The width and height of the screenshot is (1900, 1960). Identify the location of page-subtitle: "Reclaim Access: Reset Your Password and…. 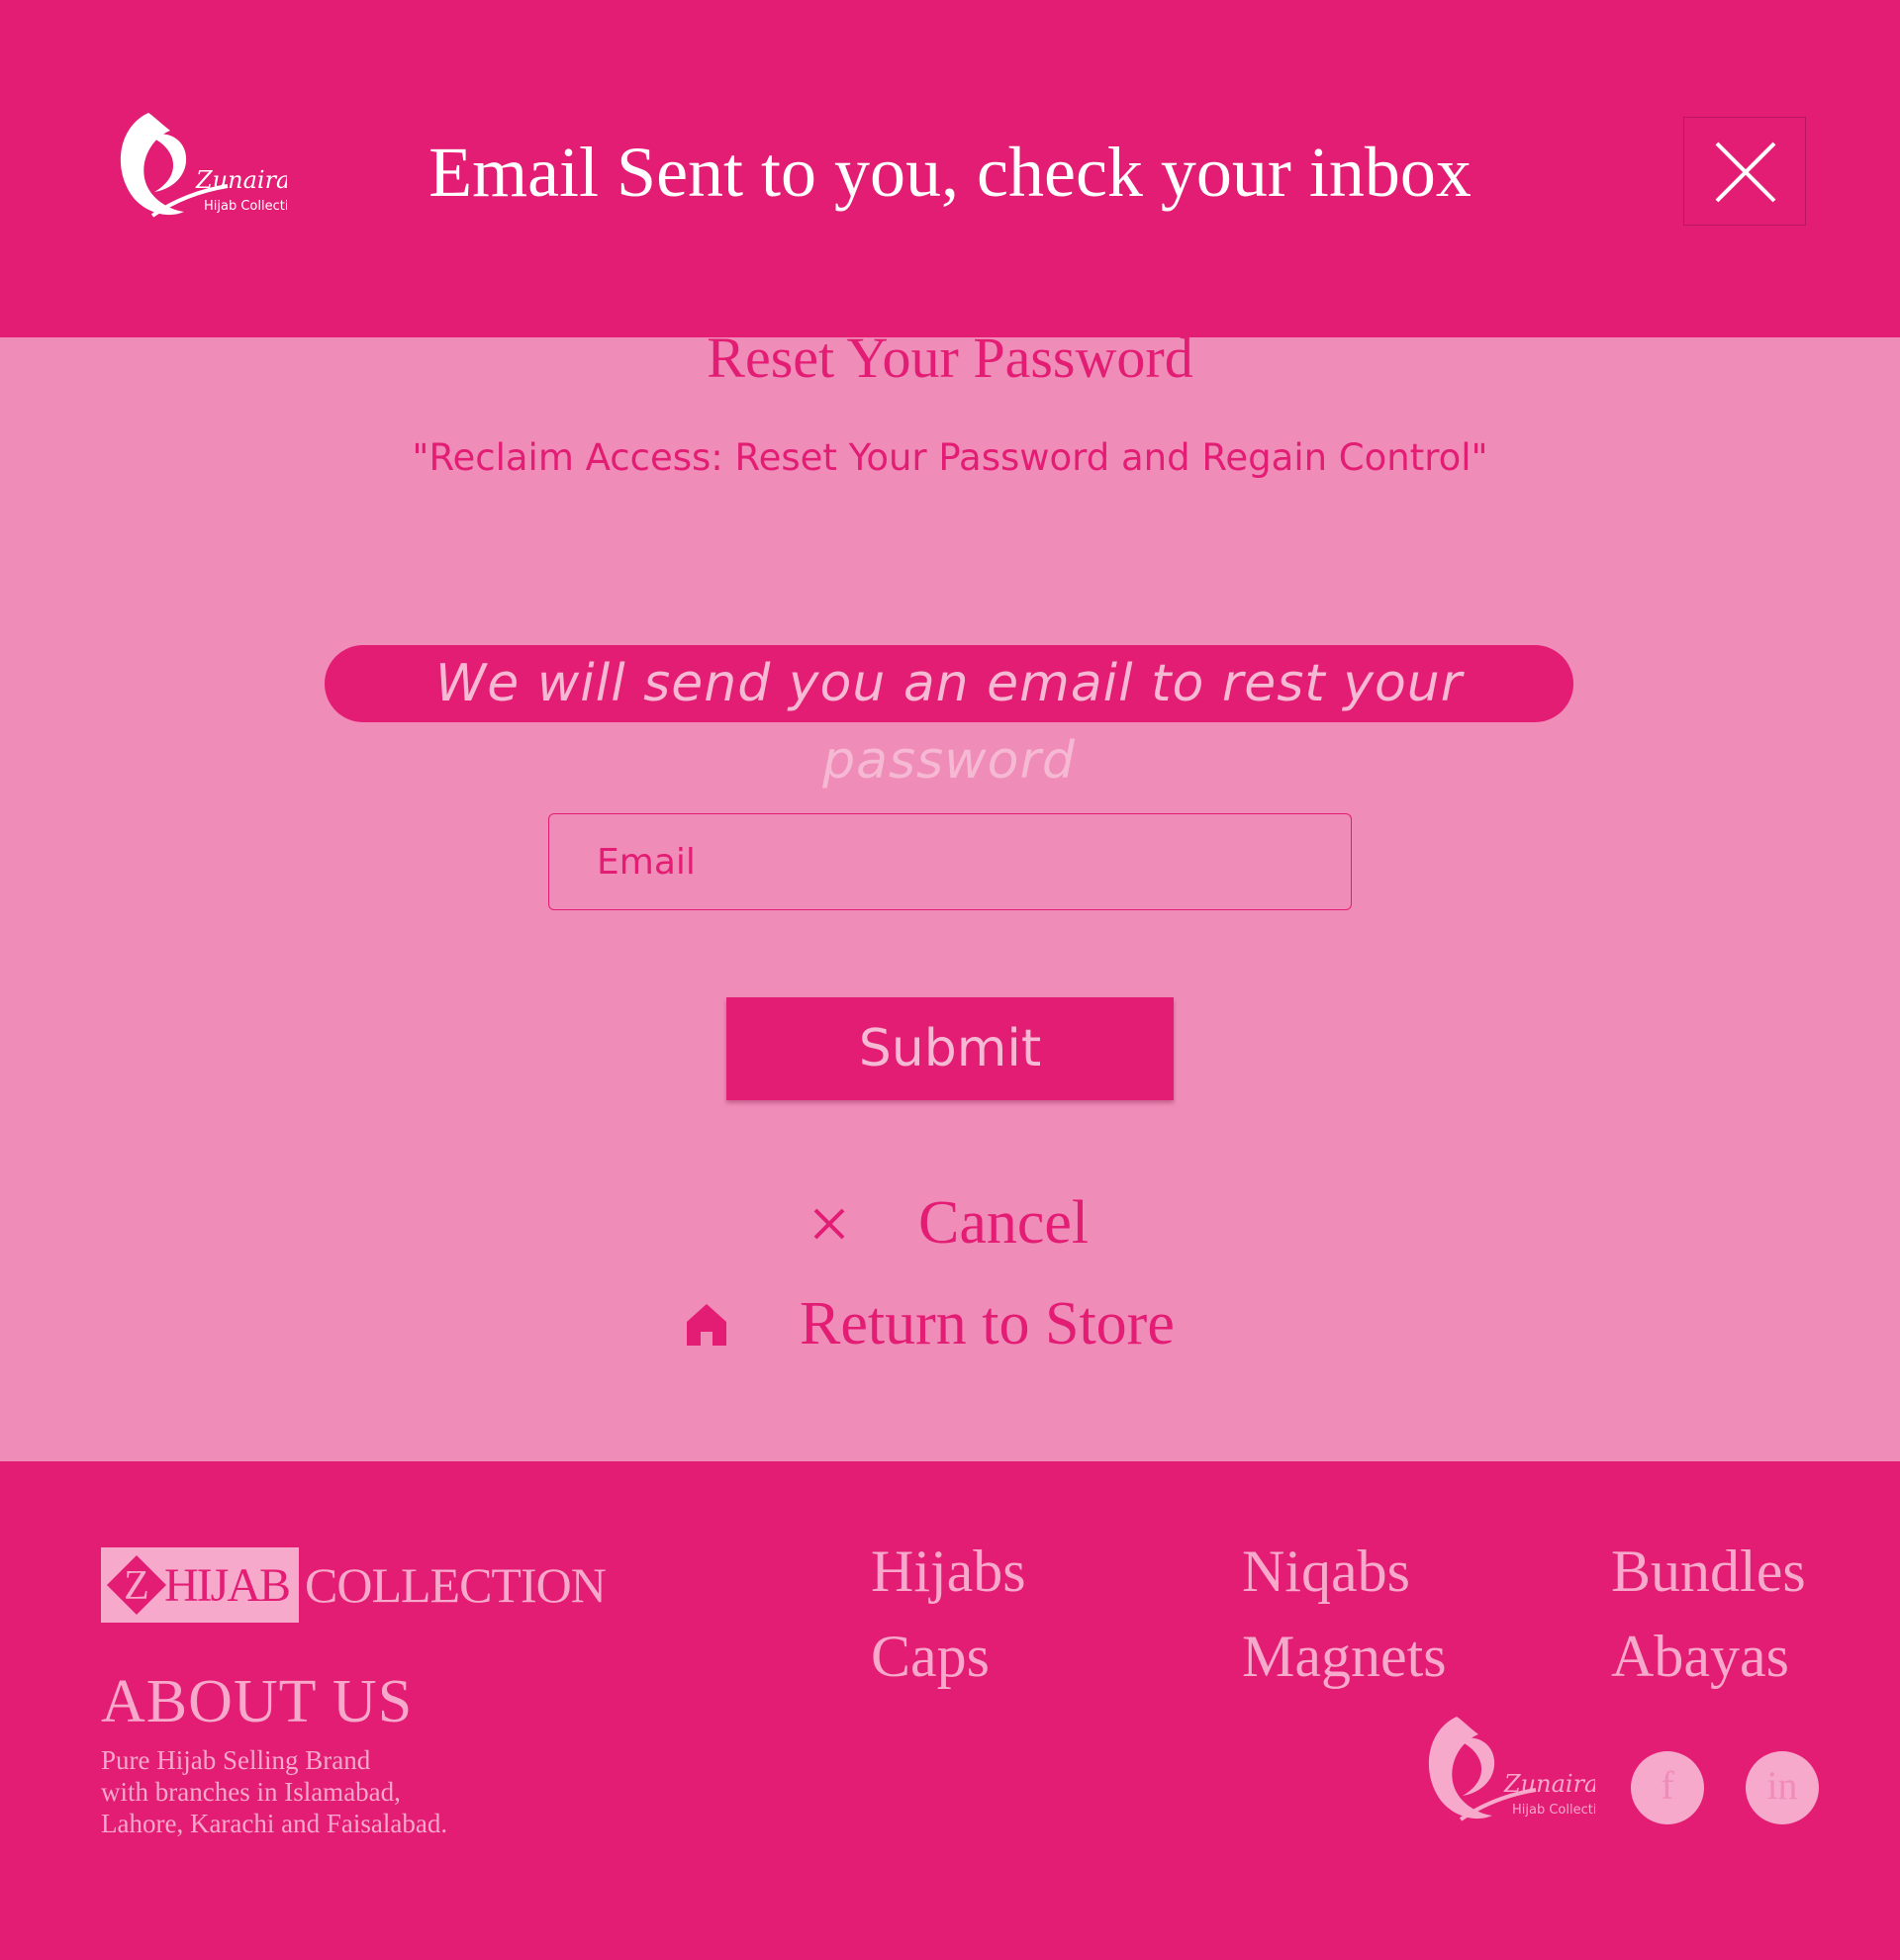
(950, 457).